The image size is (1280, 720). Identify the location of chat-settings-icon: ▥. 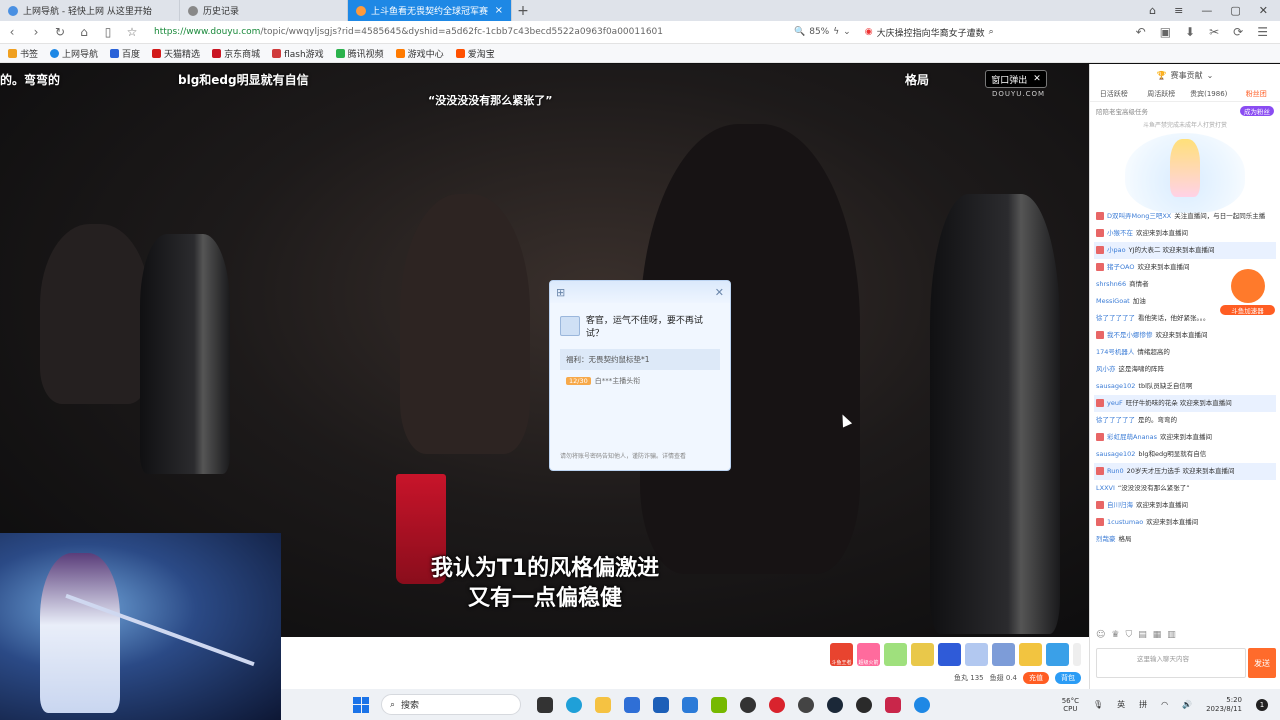
(1171, 635).